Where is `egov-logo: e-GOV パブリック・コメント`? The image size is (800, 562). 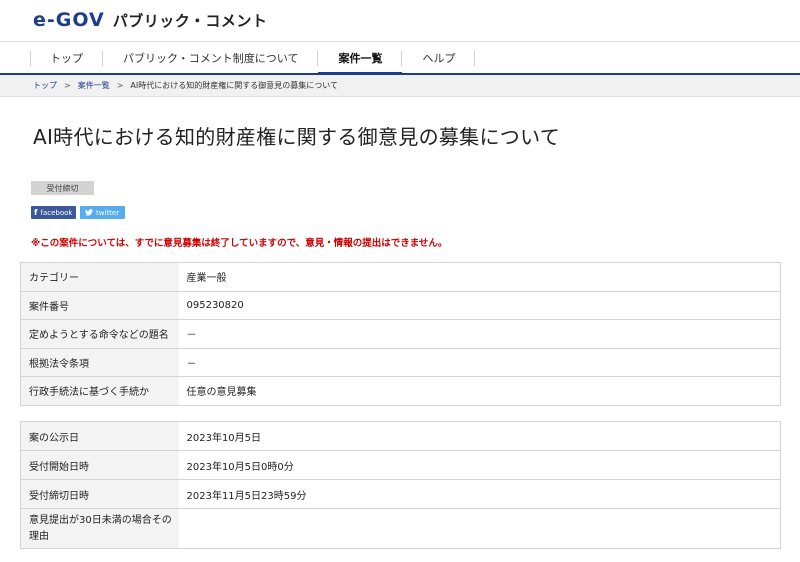
egov-logo: e-GOV パブリック・コメント is located at coordinates (150, 20).